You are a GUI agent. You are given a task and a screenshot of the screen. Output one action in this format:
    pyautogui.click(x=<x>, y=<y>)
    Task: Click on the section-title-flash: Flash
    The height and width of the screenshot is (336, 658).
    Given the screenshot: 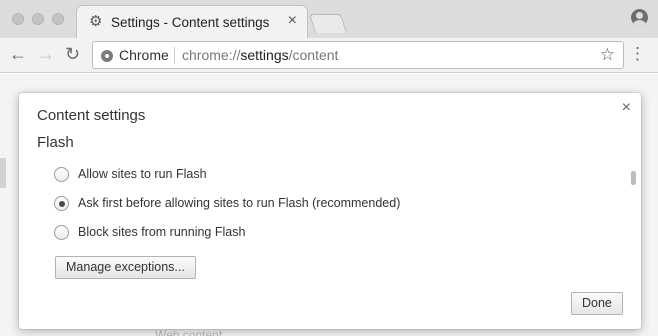 What is the action you would take?
    pyautogui.click(x=55, y=142)
    